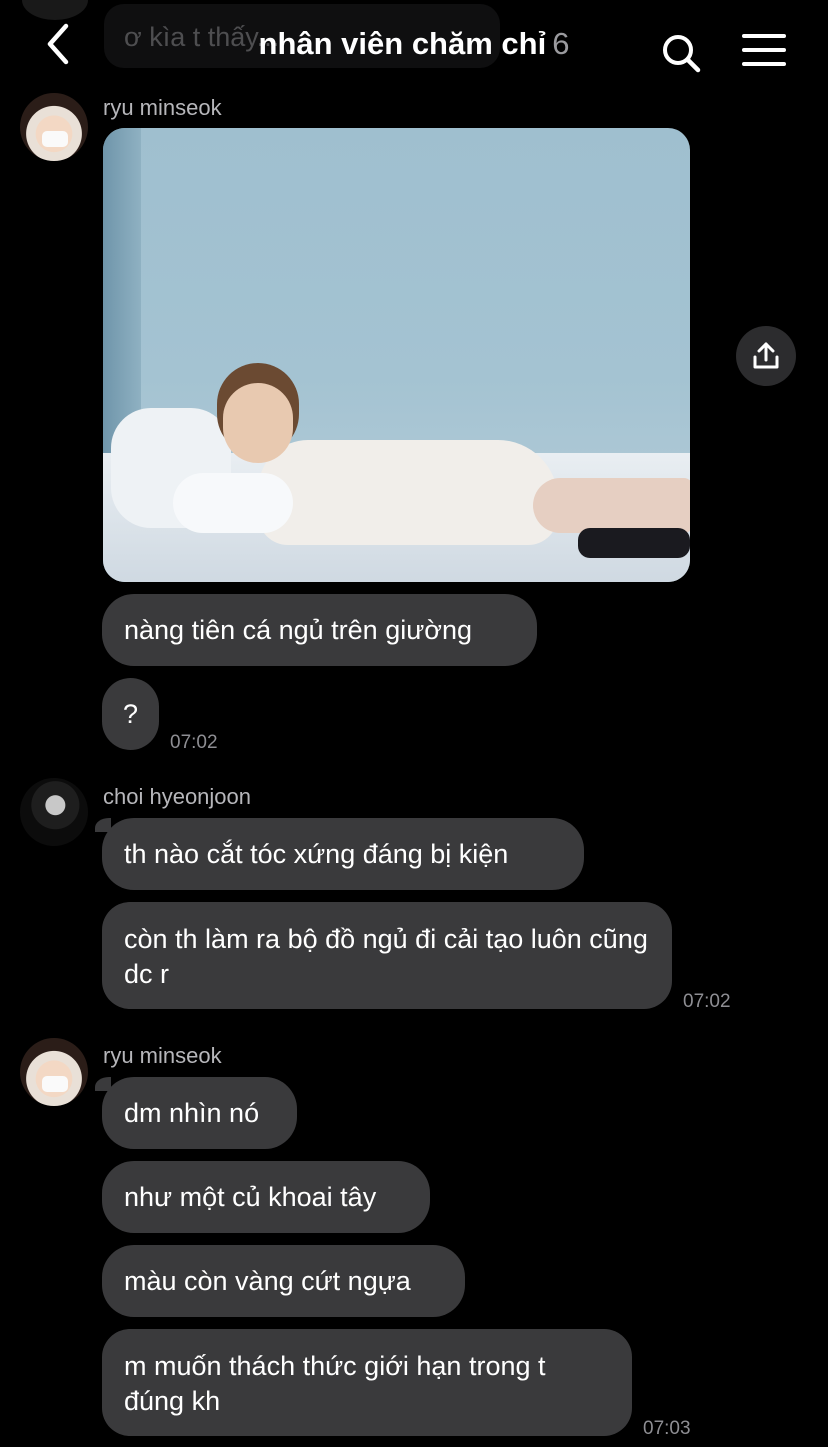 This screenshot has width=828, height=1447. What do you see at coordinates (561, 43) in the screenshot?
I see `member-count: 6` at bounding box center [561, 43].